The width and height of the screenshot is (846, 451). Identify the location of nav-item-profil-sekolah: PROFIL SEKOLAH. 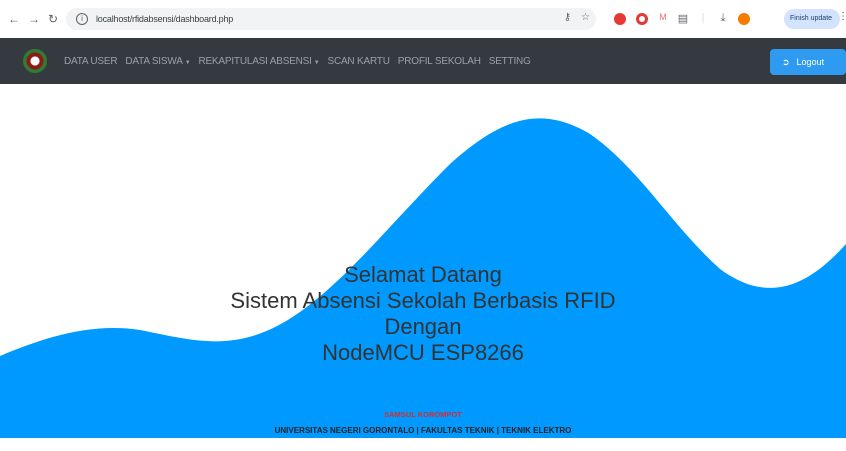
(439, 61).